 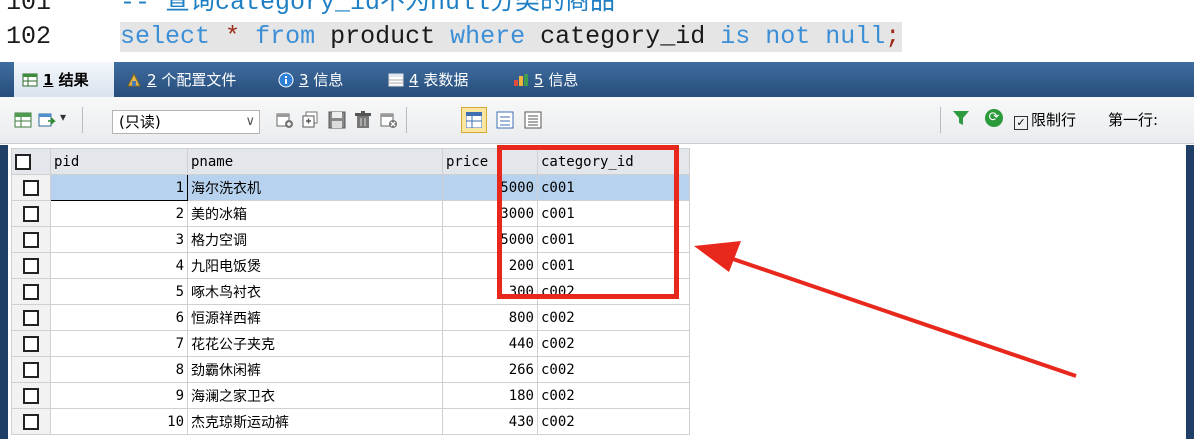 I want to click on table-icon, so click(x=396, y=79).